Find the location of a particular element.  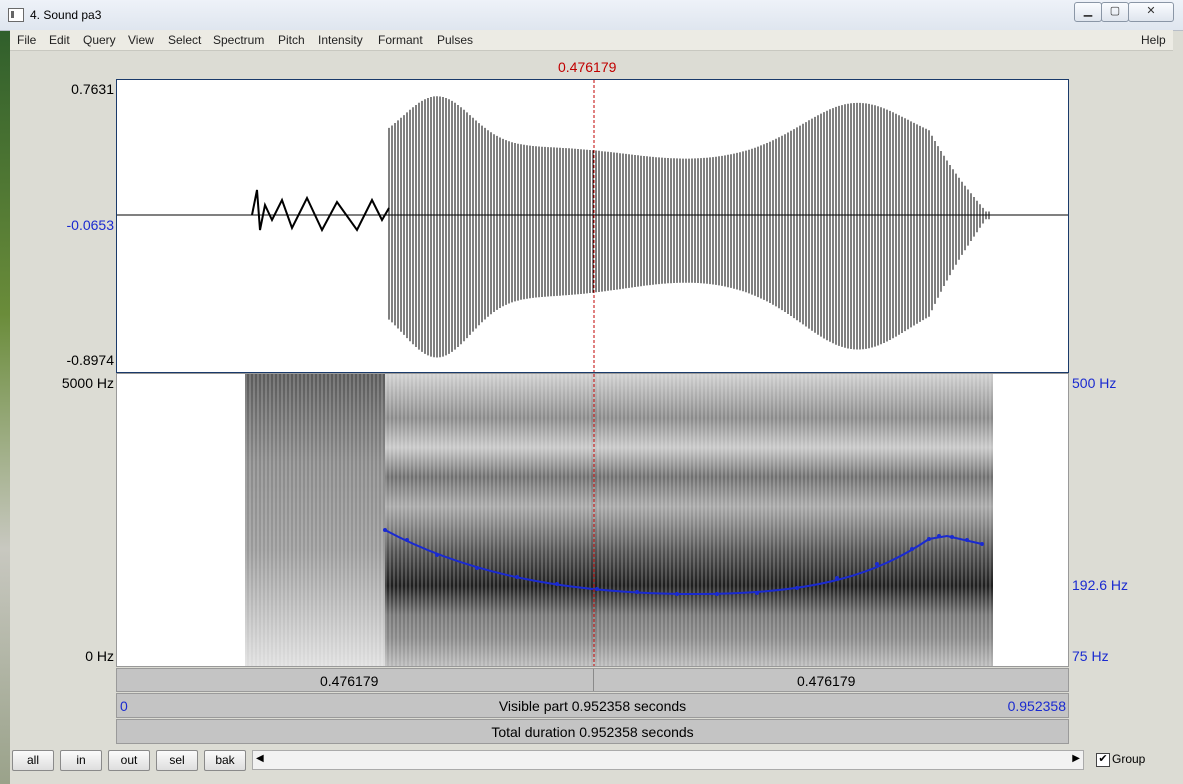

time-left-label: 0.476179 is located at coordinates (349, 681).